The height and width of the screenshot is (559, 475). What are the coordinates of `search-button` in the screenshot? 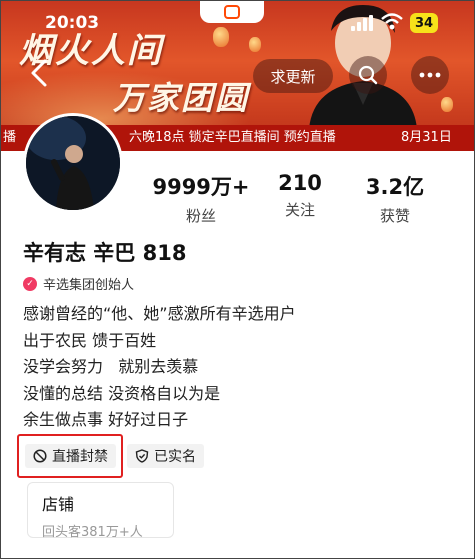 It's located at (368, 75).